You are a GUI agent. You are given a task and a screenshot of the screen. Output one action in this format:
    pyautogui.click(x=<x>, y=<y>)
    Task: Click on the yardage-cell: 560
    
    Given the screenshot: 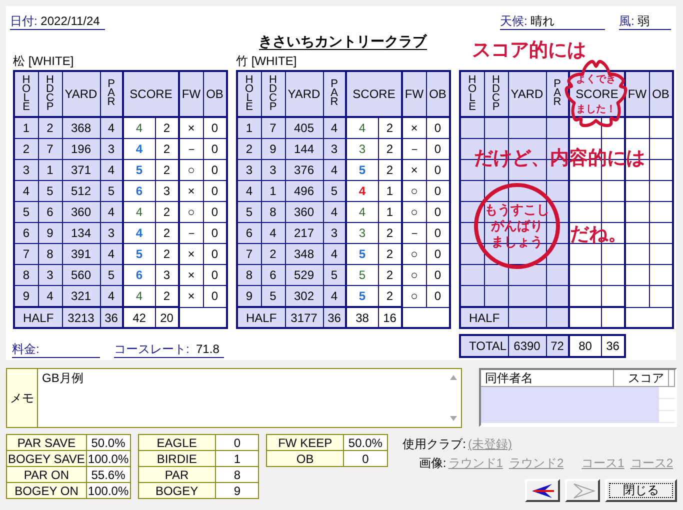 What is the action you would take?
    pyautogui.click(x=81, y=275)
    